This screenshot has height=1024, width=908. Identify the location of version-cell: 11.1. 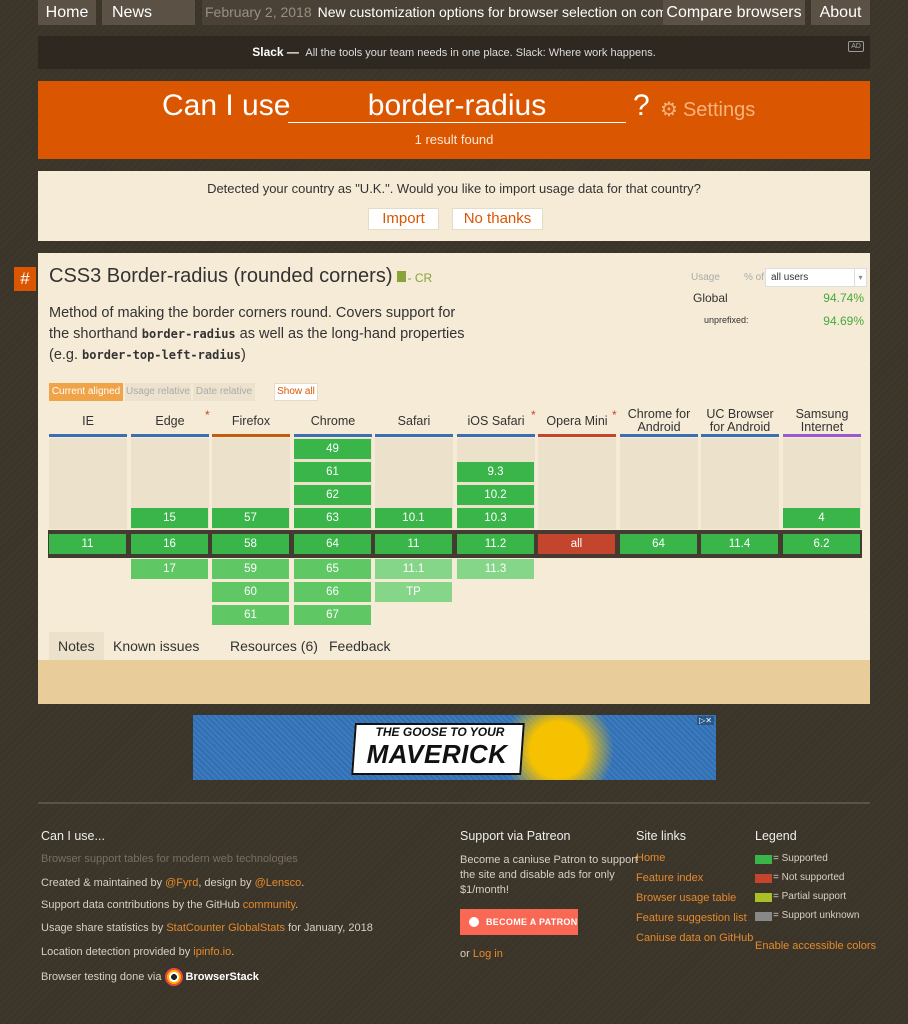
(413, 569).